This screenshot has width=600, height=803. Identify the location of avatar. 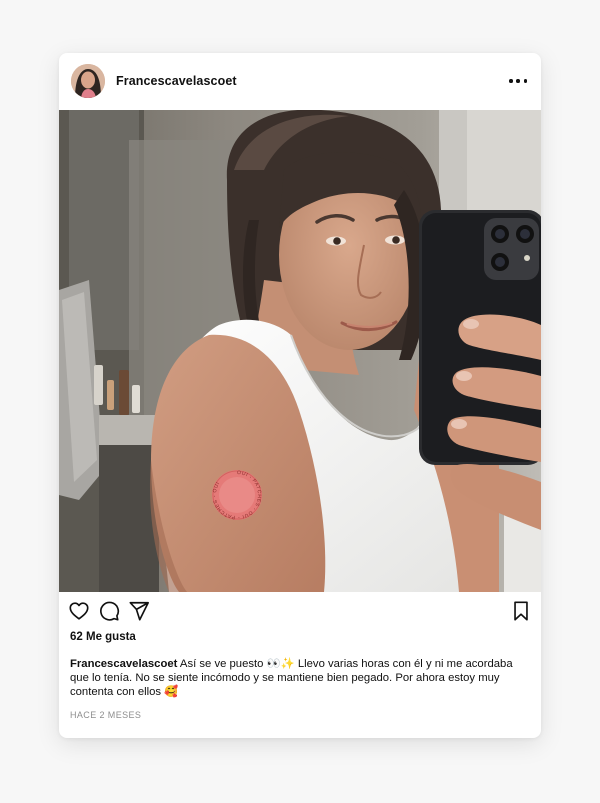
(88, 81).